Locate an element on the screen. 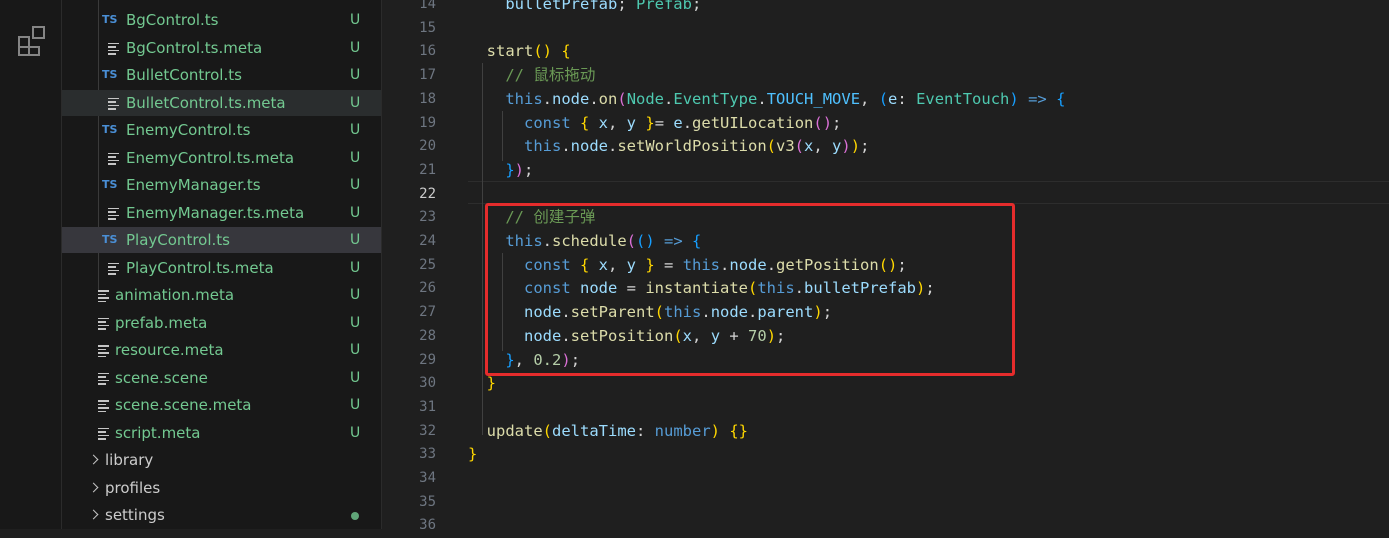 This screenshot has width=1389, height=538. line-number: 36 is located at coordinates (427, 525).